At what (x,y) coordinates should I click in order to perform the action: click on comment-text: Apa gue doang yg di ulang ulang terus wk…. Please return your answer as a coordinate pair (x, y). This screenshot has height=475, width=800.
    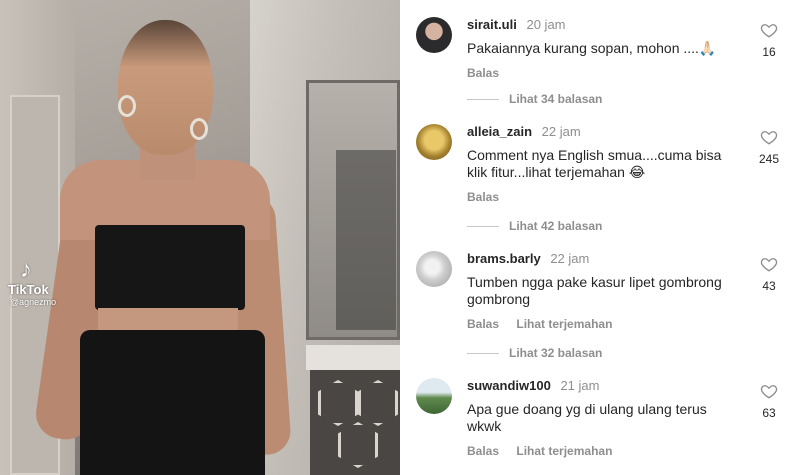
    Looking at the image, I should click on (587, 417).